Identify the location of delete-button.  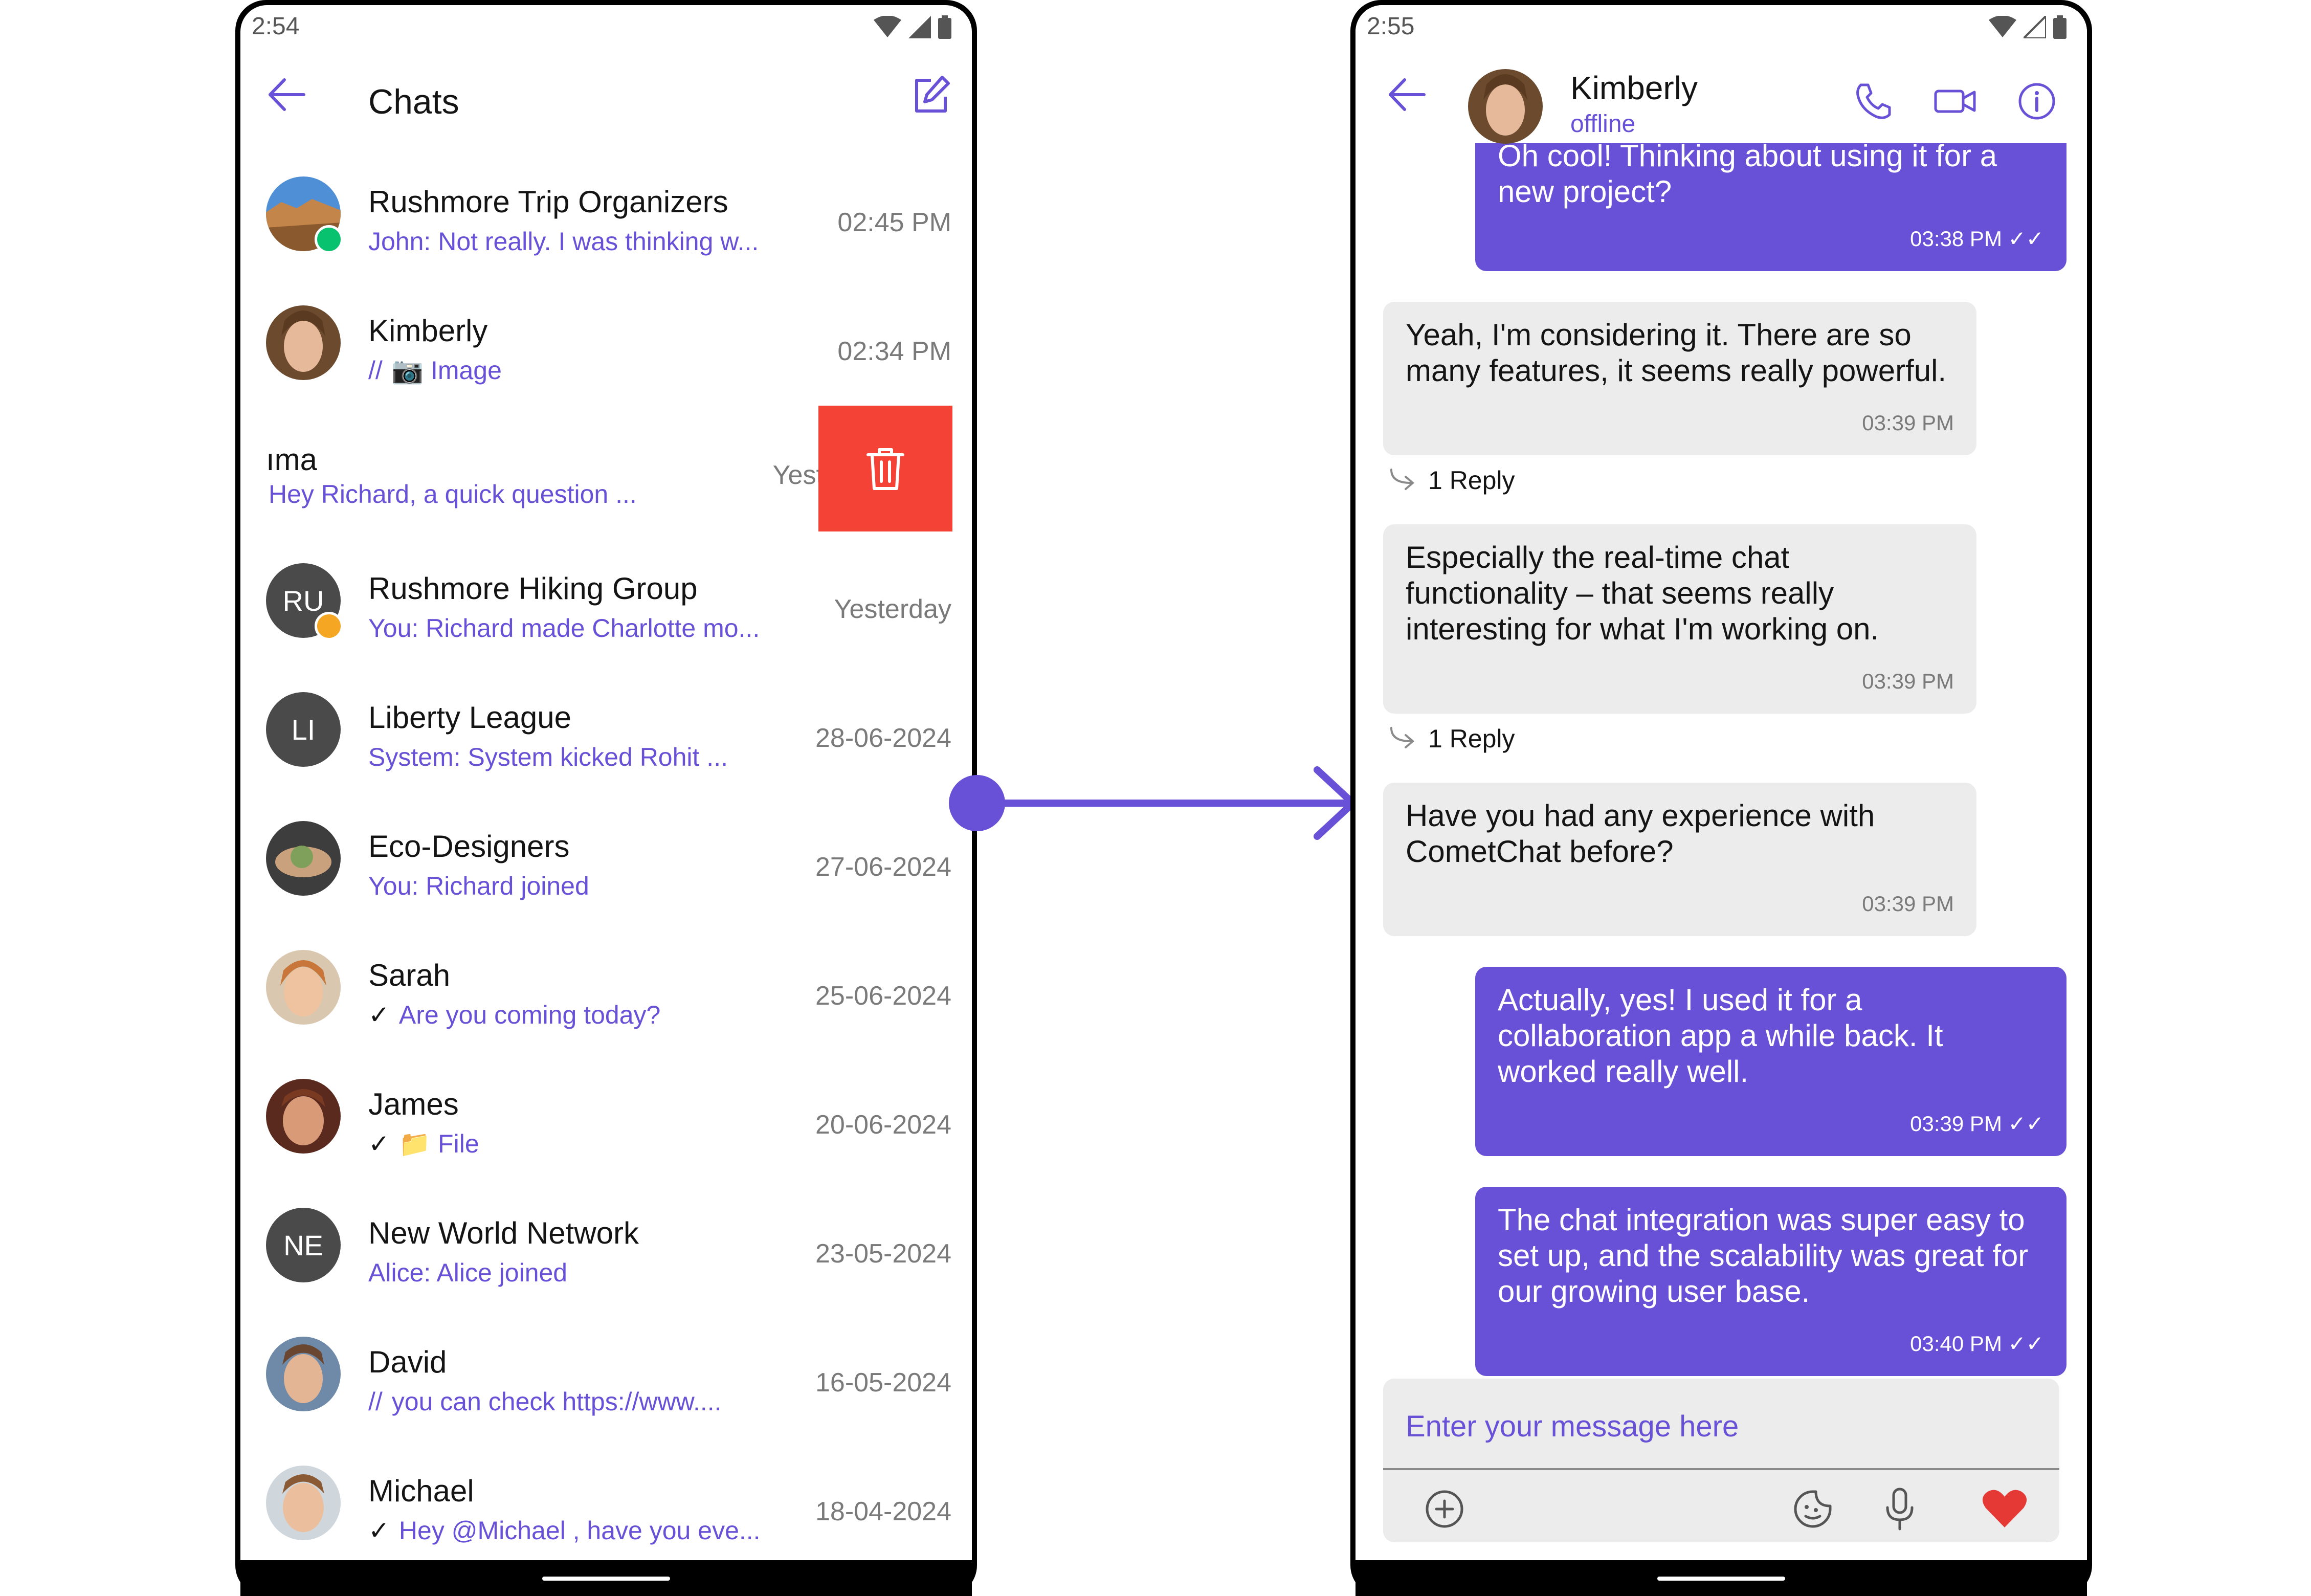
(885, 468).